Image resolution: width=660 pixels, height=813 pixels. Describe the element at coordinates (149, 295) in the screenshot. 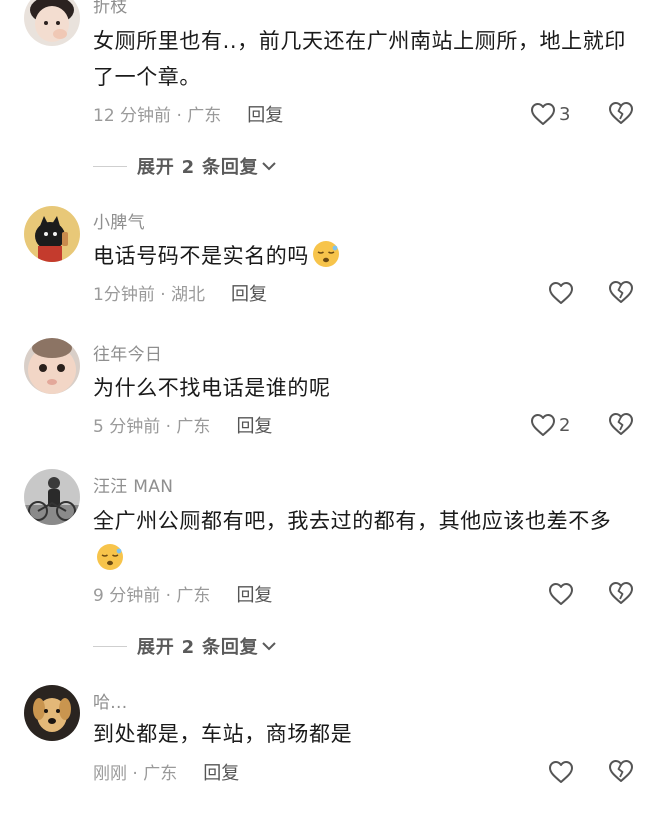

I see `comment-time-location: 1分钟前 · 湖北` at that location.